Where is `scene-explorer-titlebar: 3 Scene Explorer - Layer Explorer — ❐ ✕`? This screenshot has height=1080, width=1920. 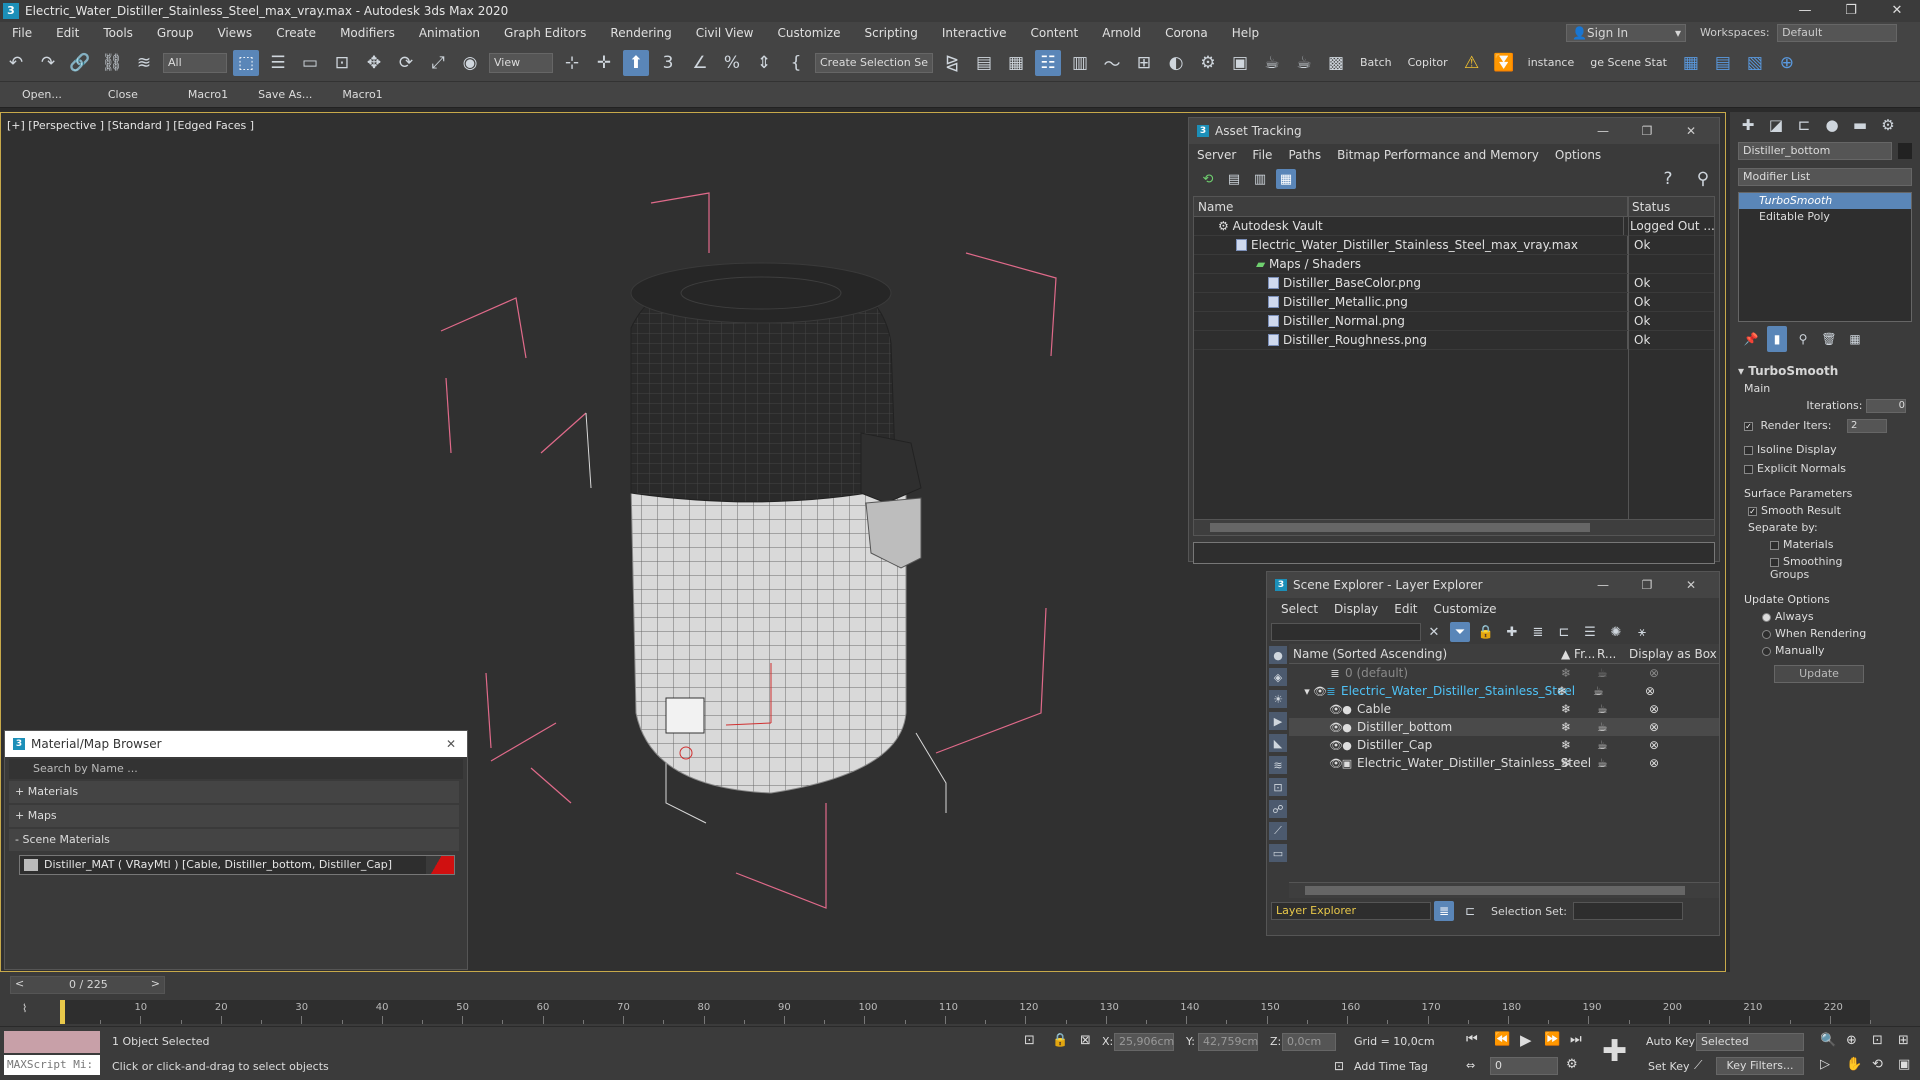
scene-explorer-titlebar: 3 Scene Explorer - Layer Explorer — ❐ ✕ is located at coordinates (1493, 585).